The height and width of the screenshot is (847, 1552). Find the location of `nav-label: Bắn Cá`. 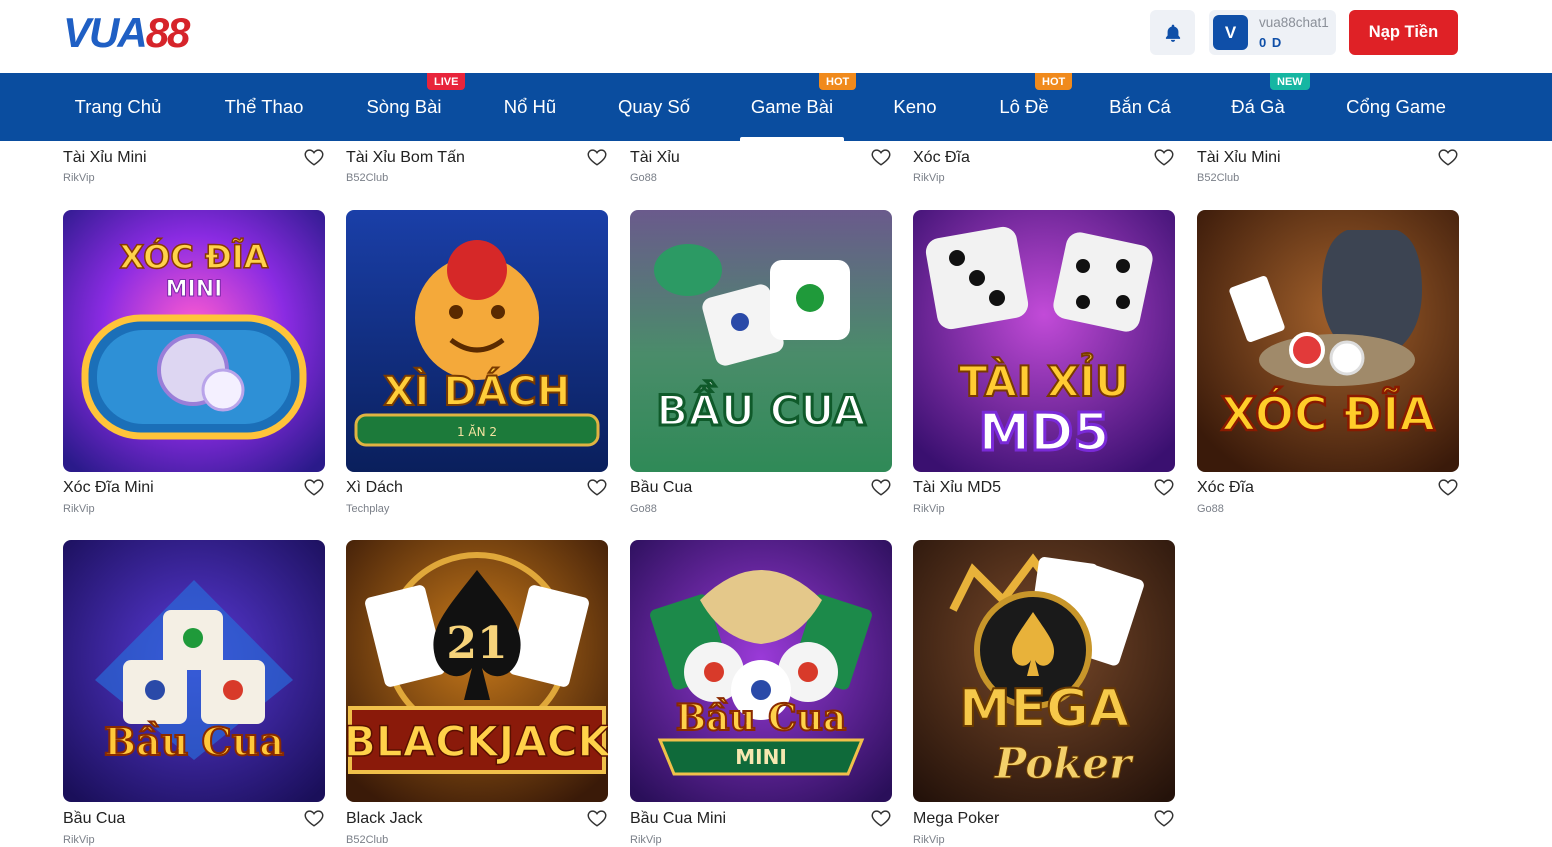

nav-label: Bắn Cá is located at coordinates (1140, 106).